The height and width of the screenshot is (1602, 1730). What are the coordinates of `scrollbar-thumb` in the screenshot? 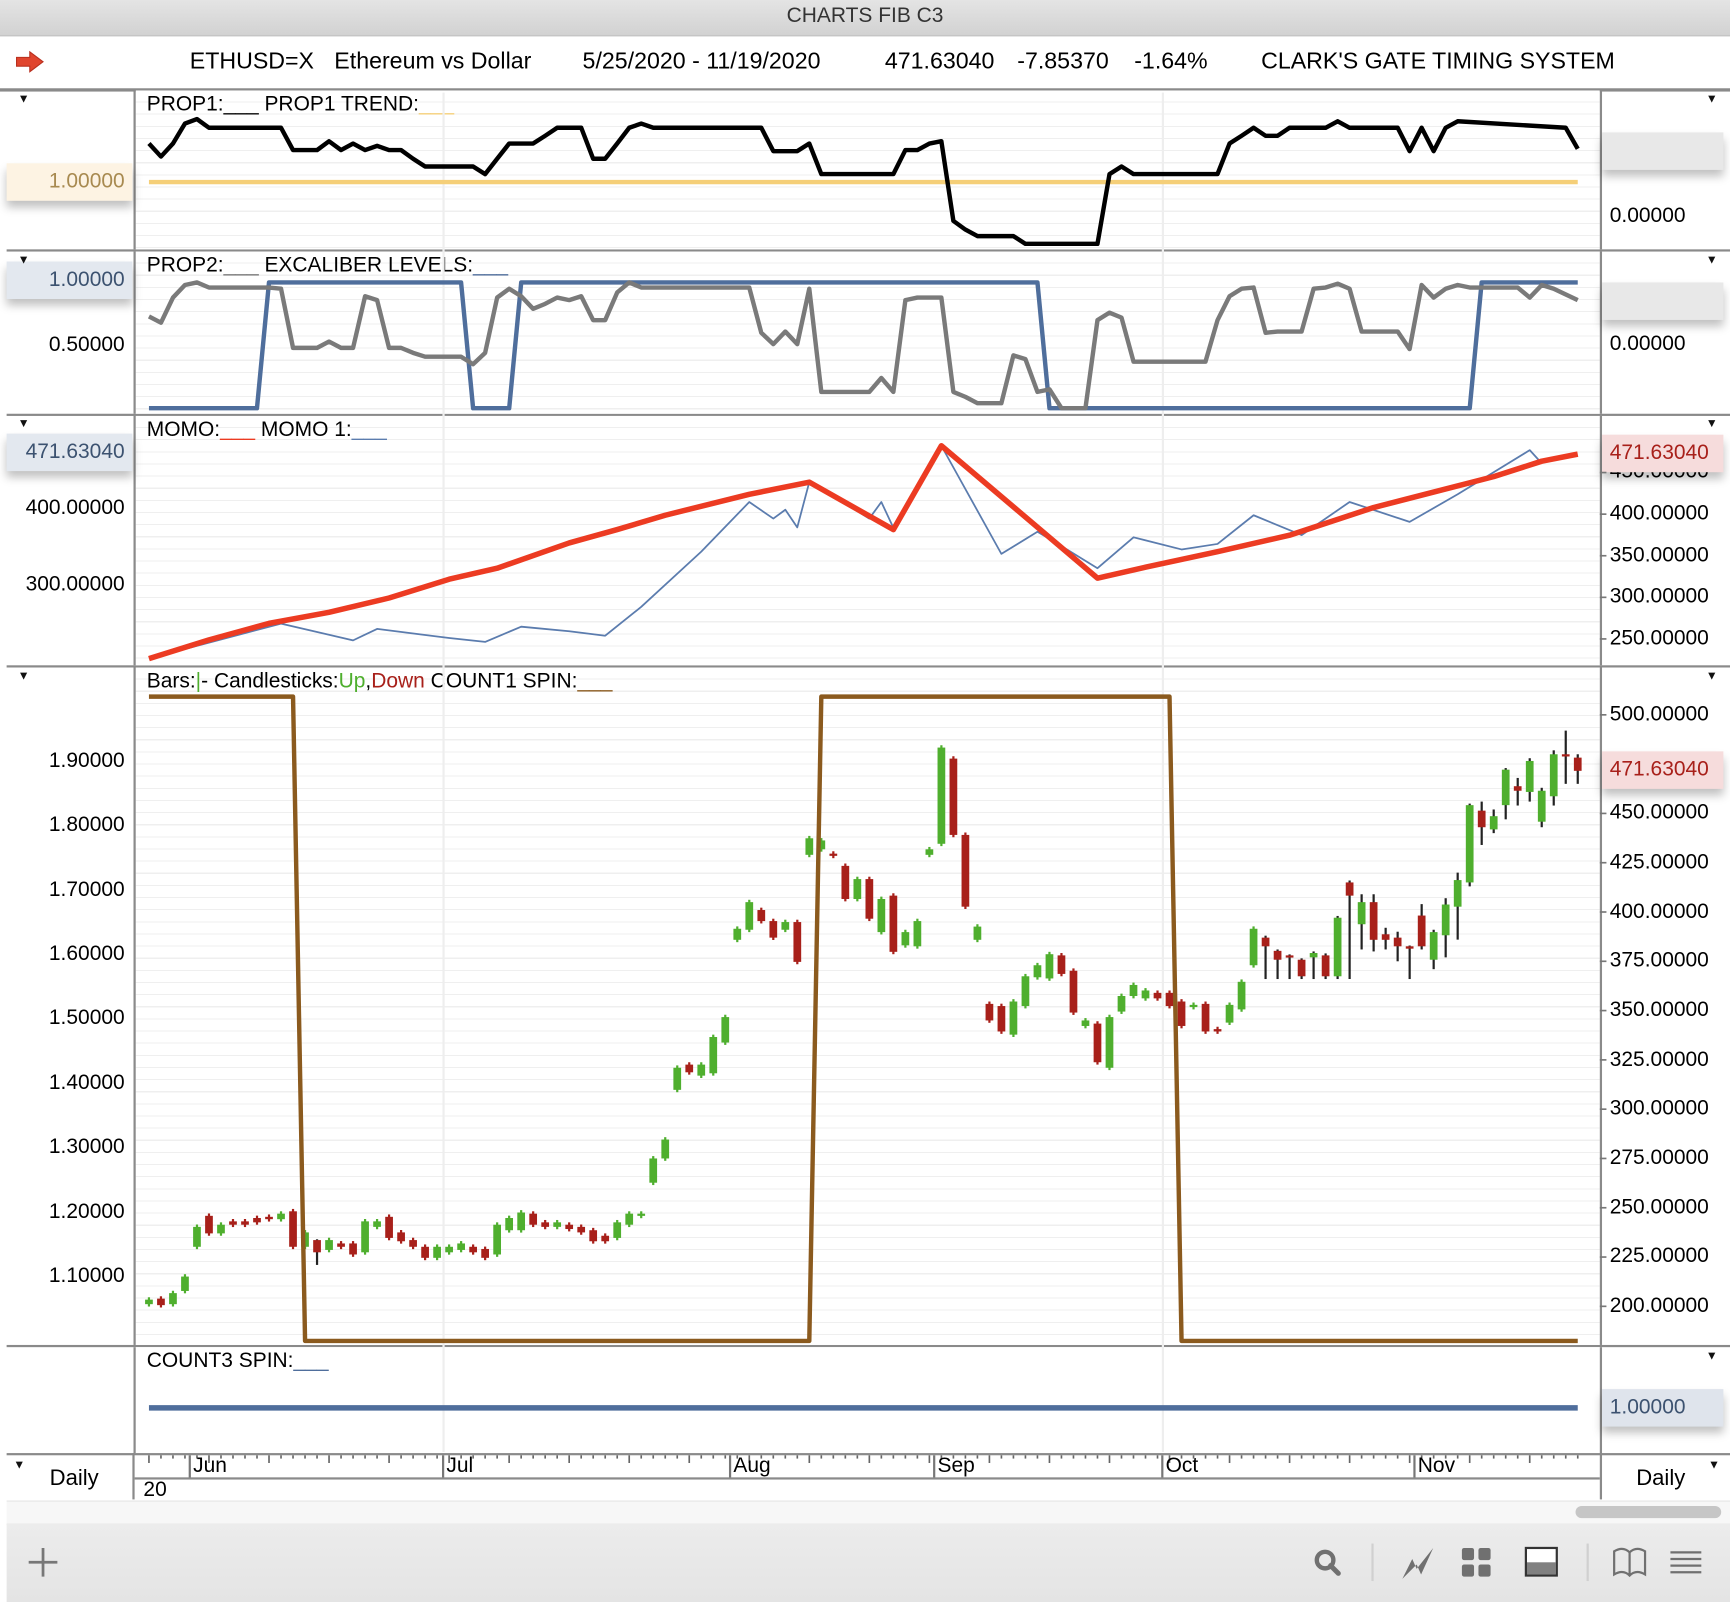 It's located at (1648, 1512).